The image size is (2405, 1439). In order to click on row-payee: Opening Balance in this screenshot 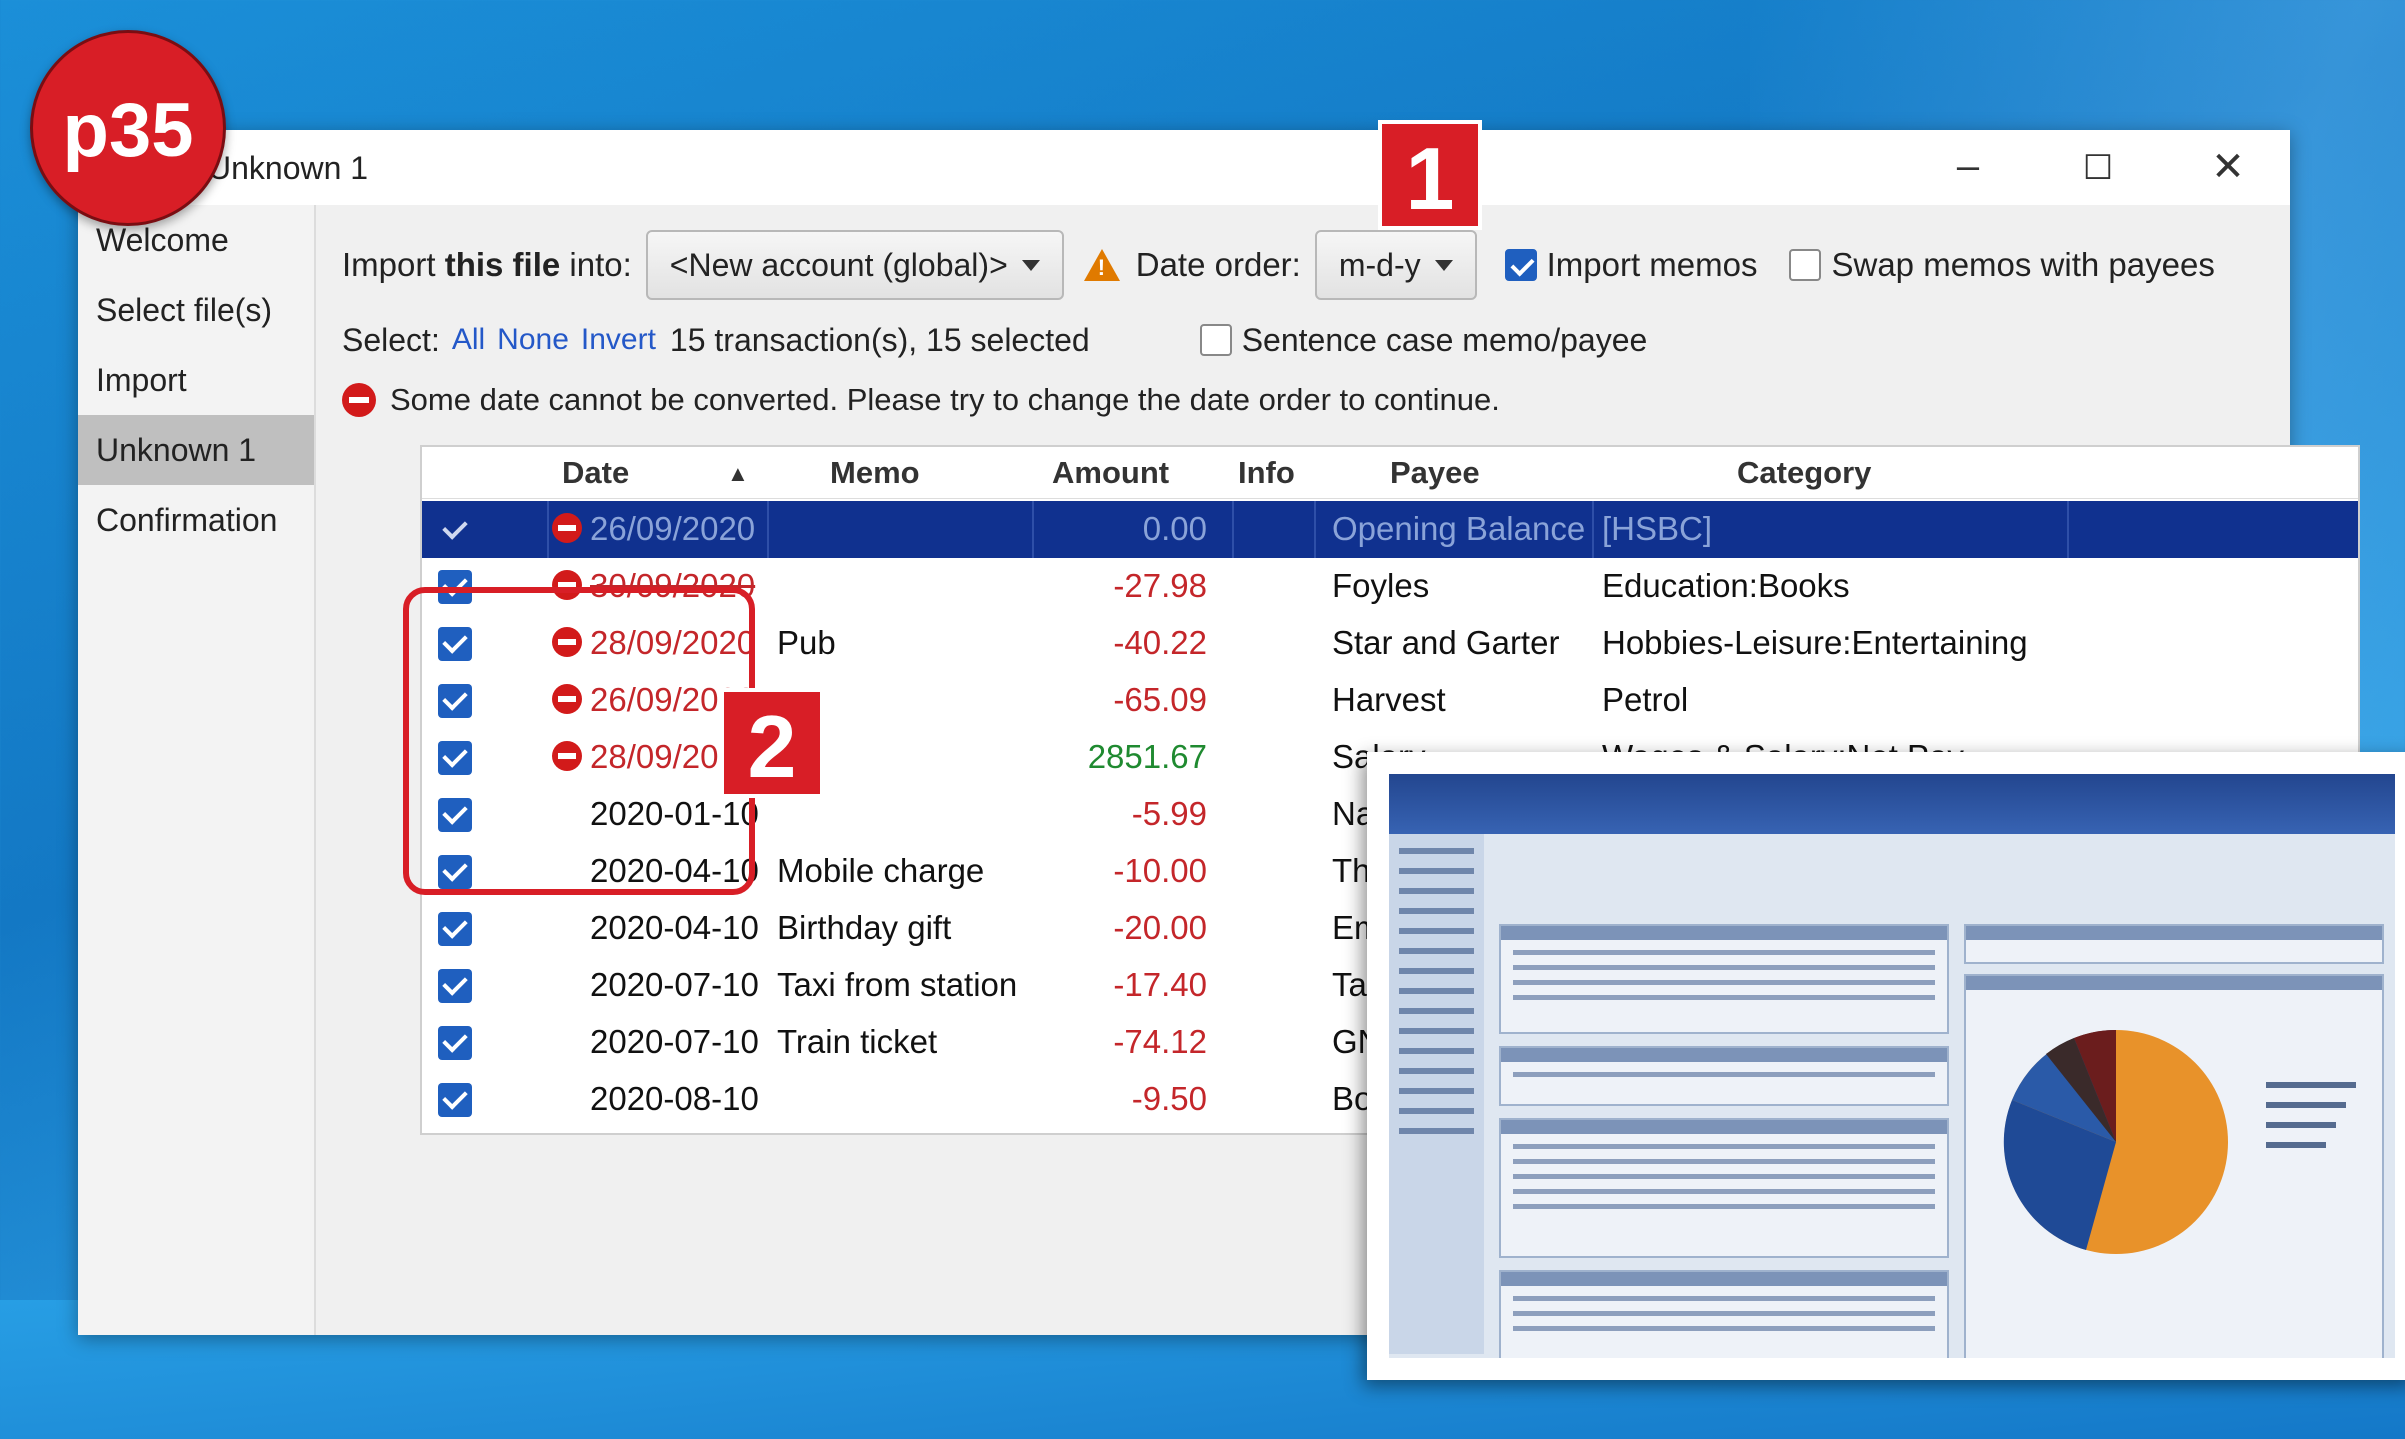, I will do `click(1459, 528)`.